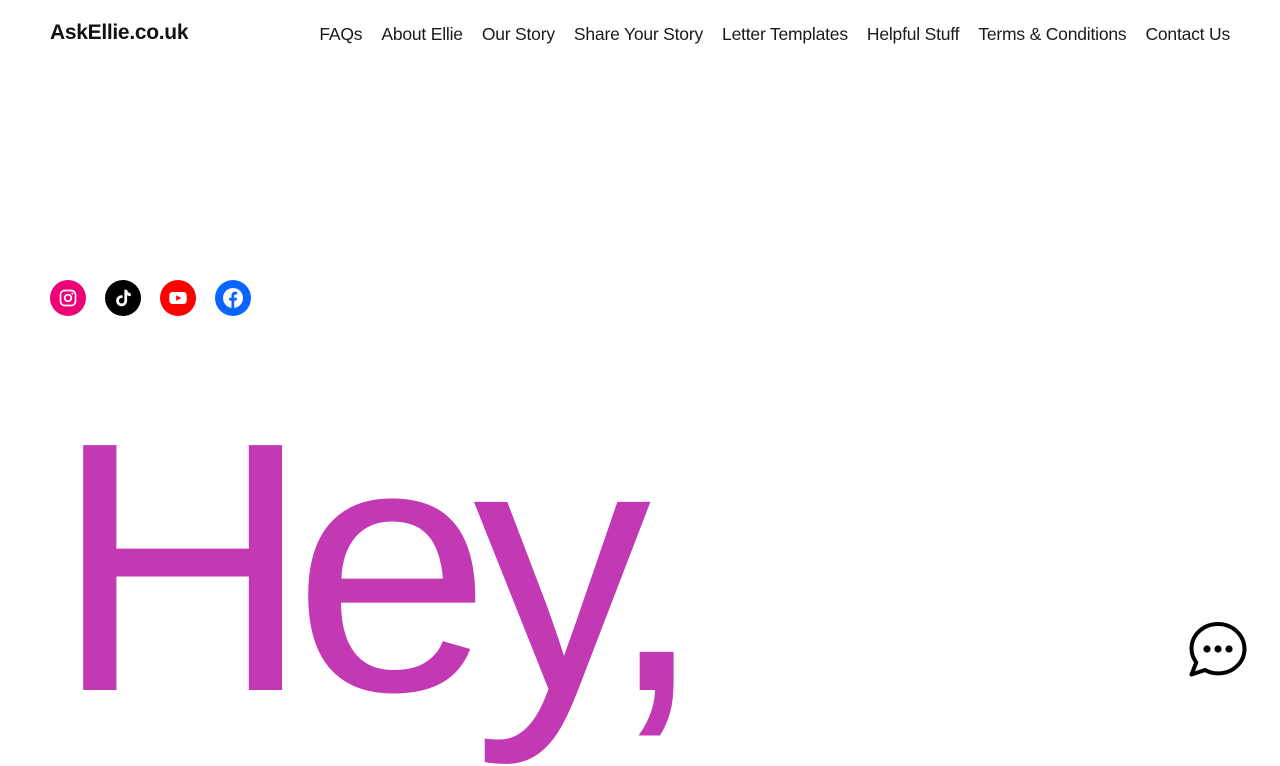 The image size is (1280, 766). I want to click on facebook-link, so click(233, 298).